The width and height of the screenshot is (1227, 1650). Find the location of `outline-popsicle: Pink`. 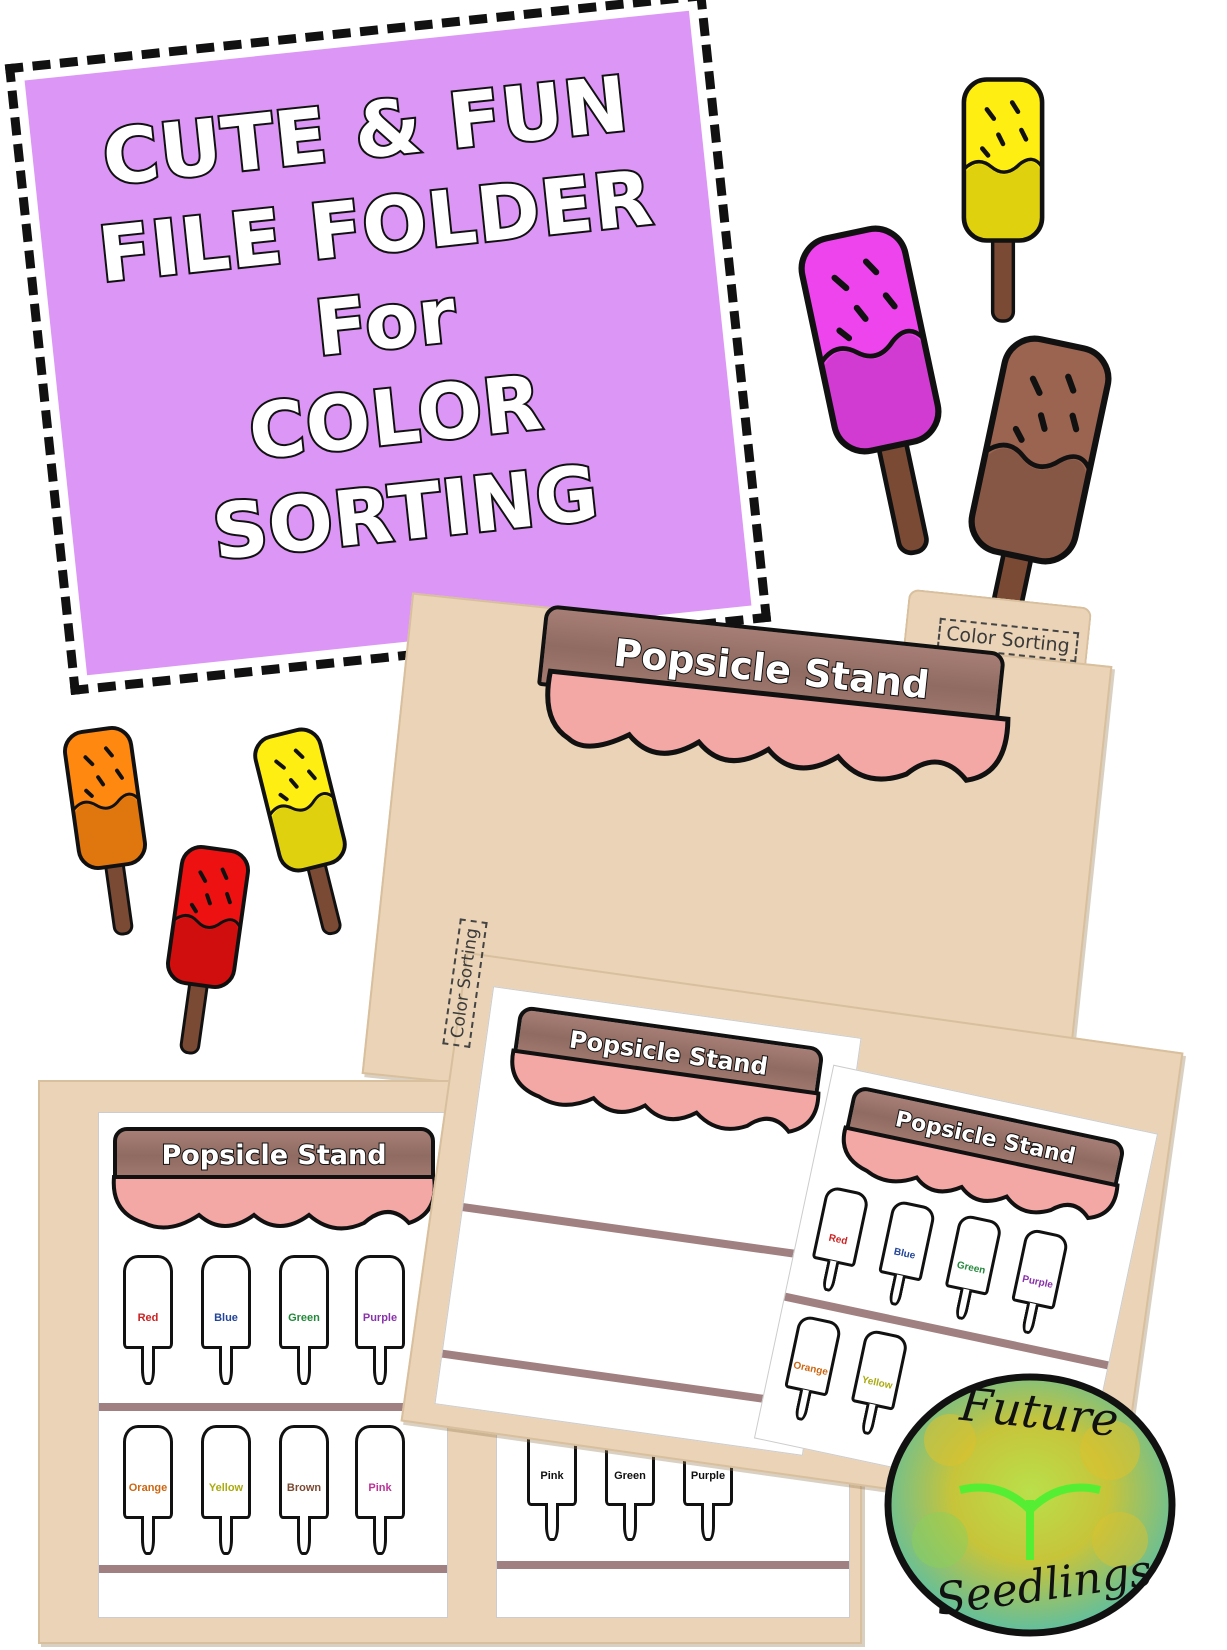

outline-popsicle: Pink is located at coordinates (380, 1490).